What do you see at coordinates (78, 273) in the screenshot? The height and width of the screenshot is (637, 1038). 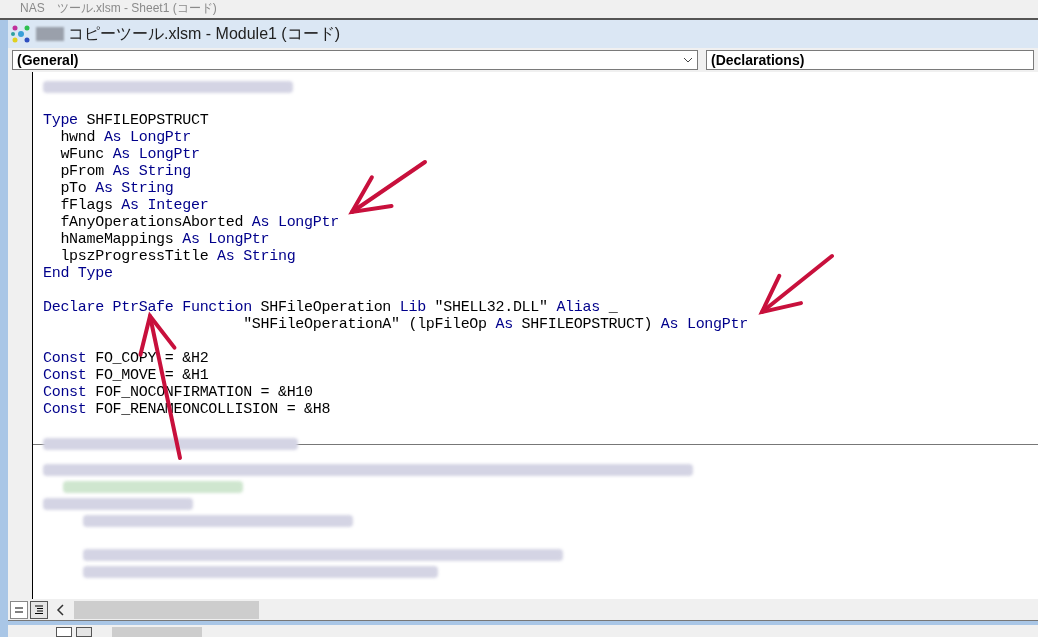 I see `code-line: End Type` at bounding box center [78, 273].